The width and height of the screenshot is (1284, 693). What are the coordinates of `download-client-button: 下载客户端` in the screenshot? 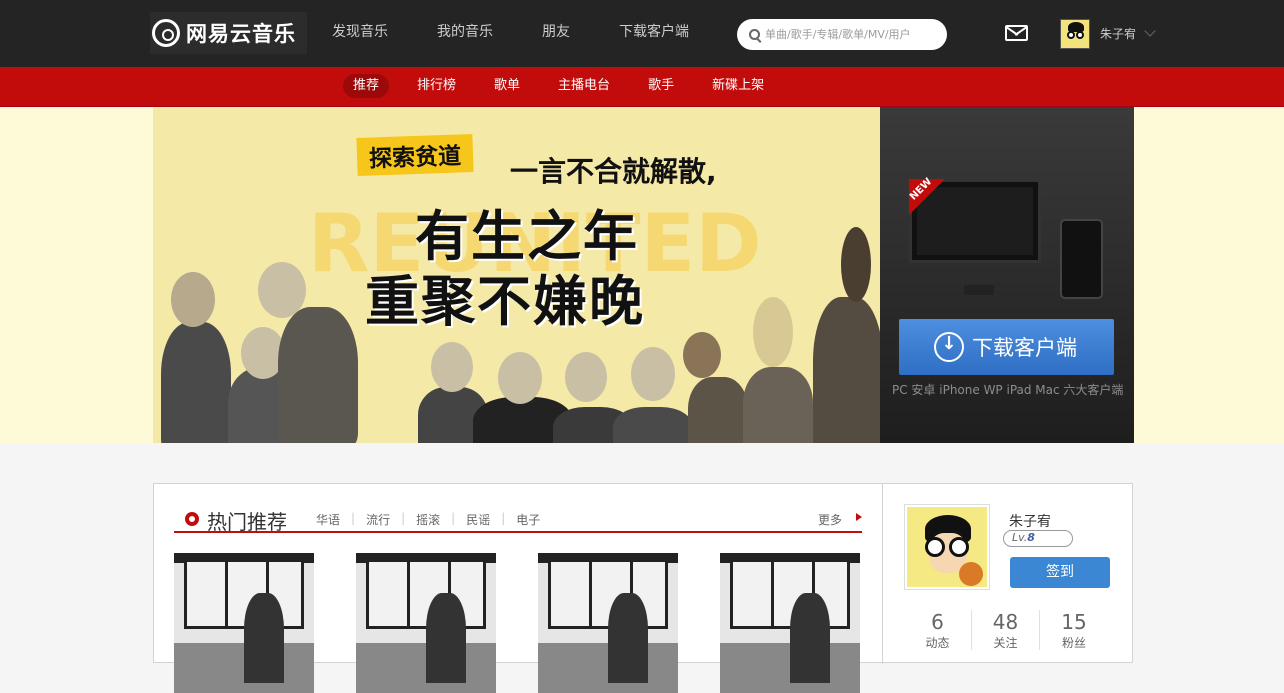 It's located at (1006, 347).